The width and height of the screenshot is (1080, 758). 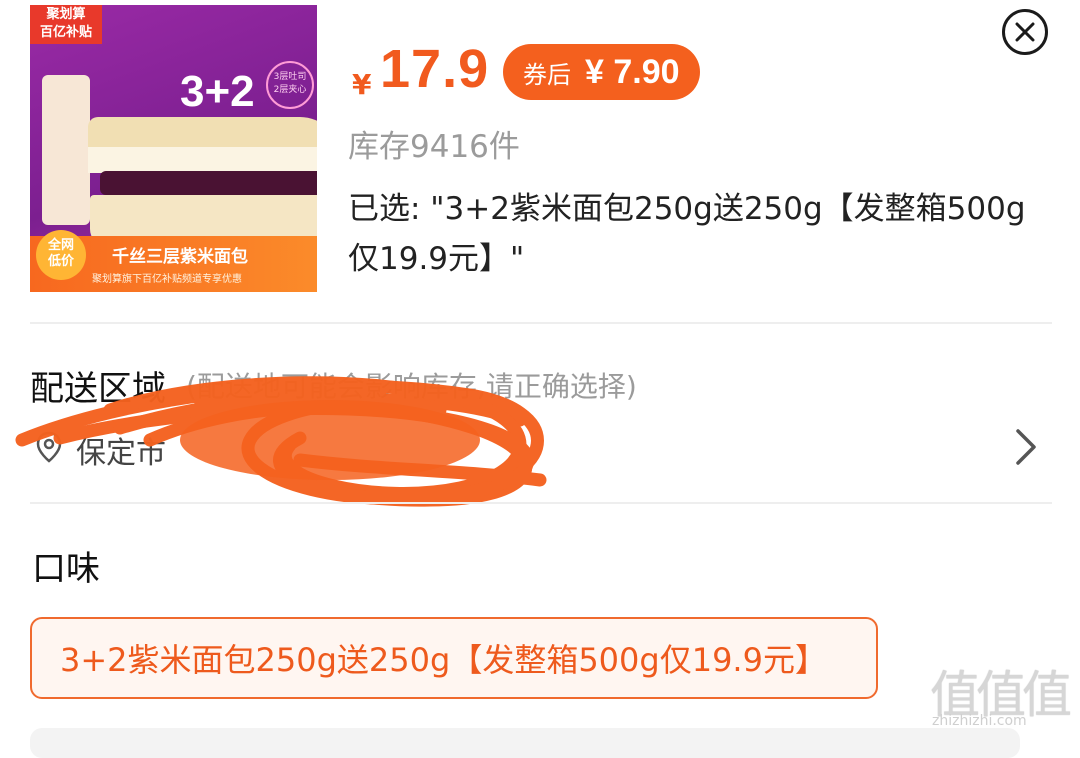 What do you see at coordinates (541, 503) in the screenshot?
I see `divider` at bounding box center [541, 503].